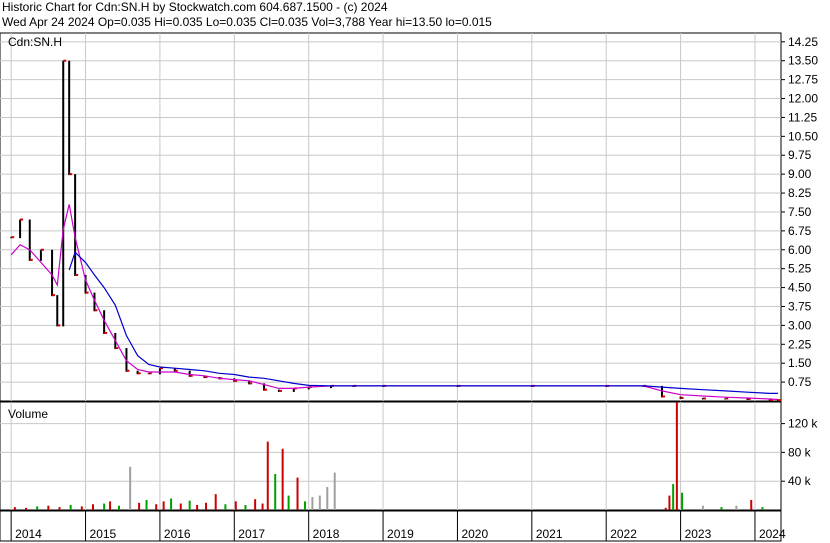 The height and width of the screenshot is (543, 830). I want to click on volume-tick-label: 40 k, so click(800, 481).